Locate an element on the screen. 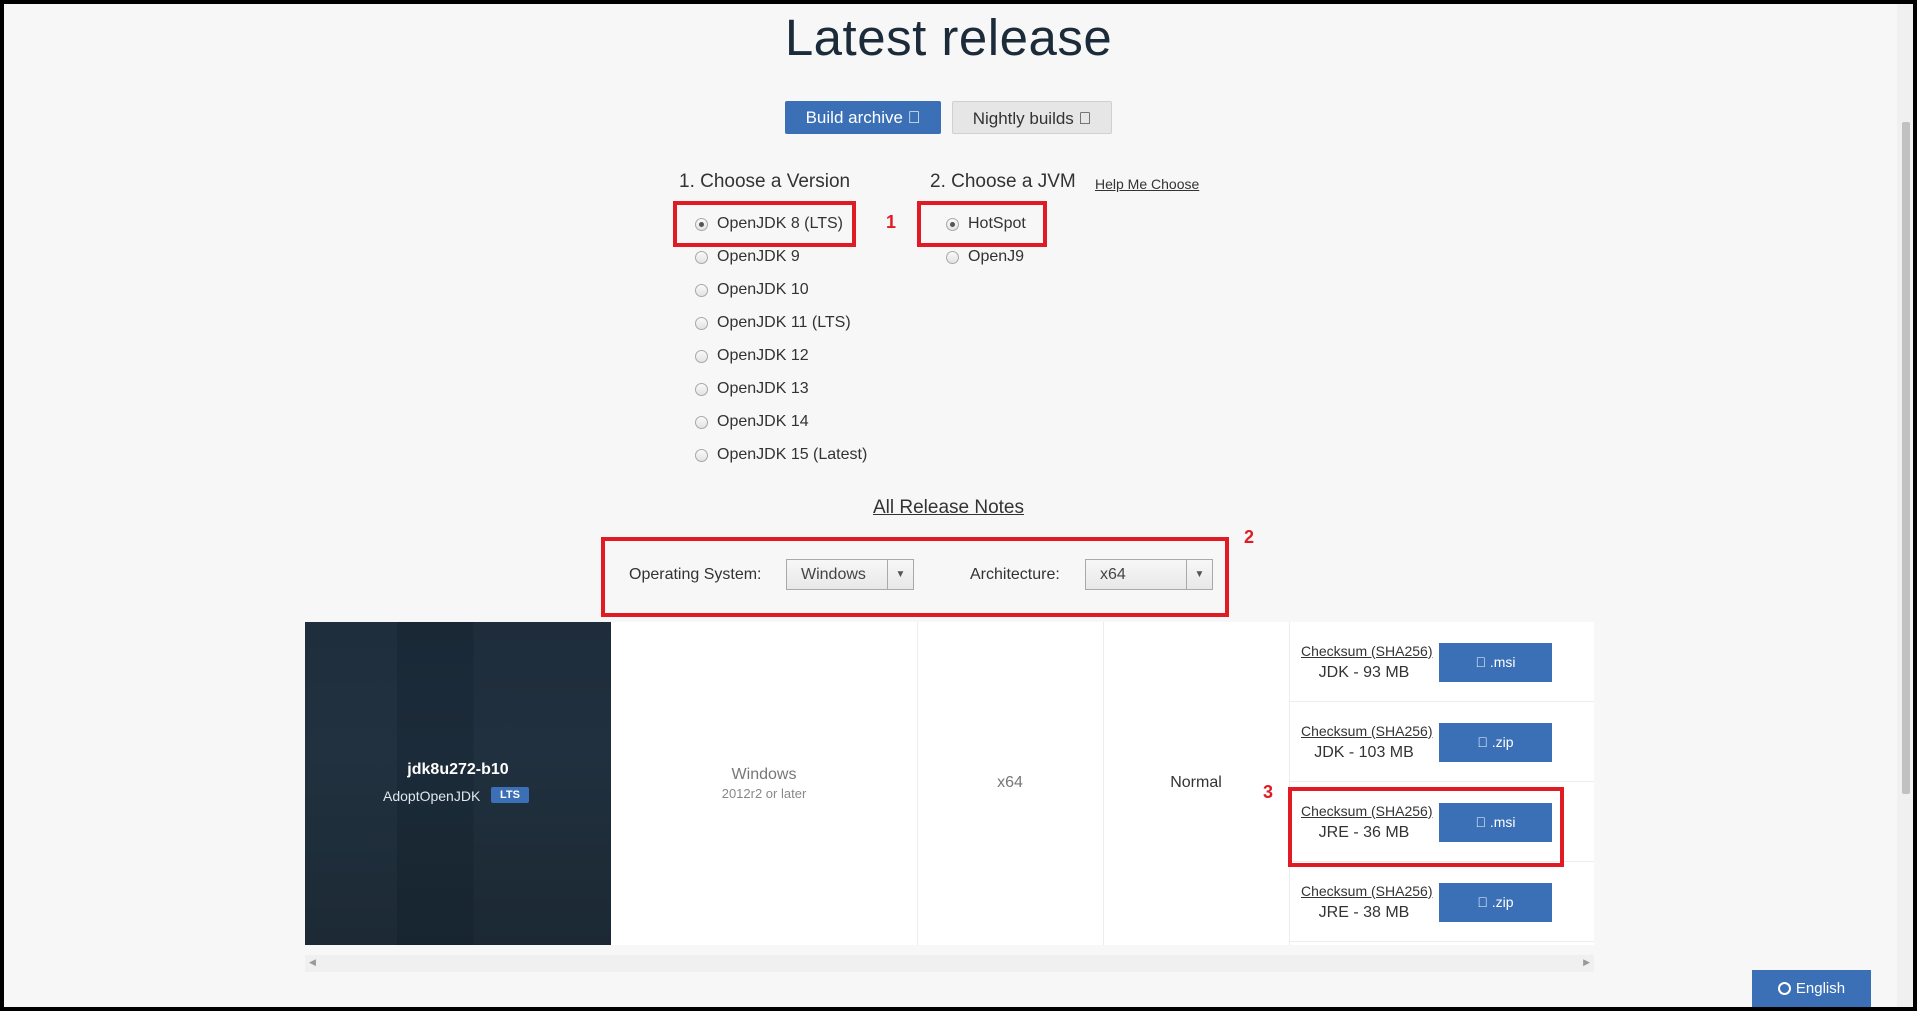  version-option-openjdk12: OpenJDK 12 is located at coordinates (752, 356).